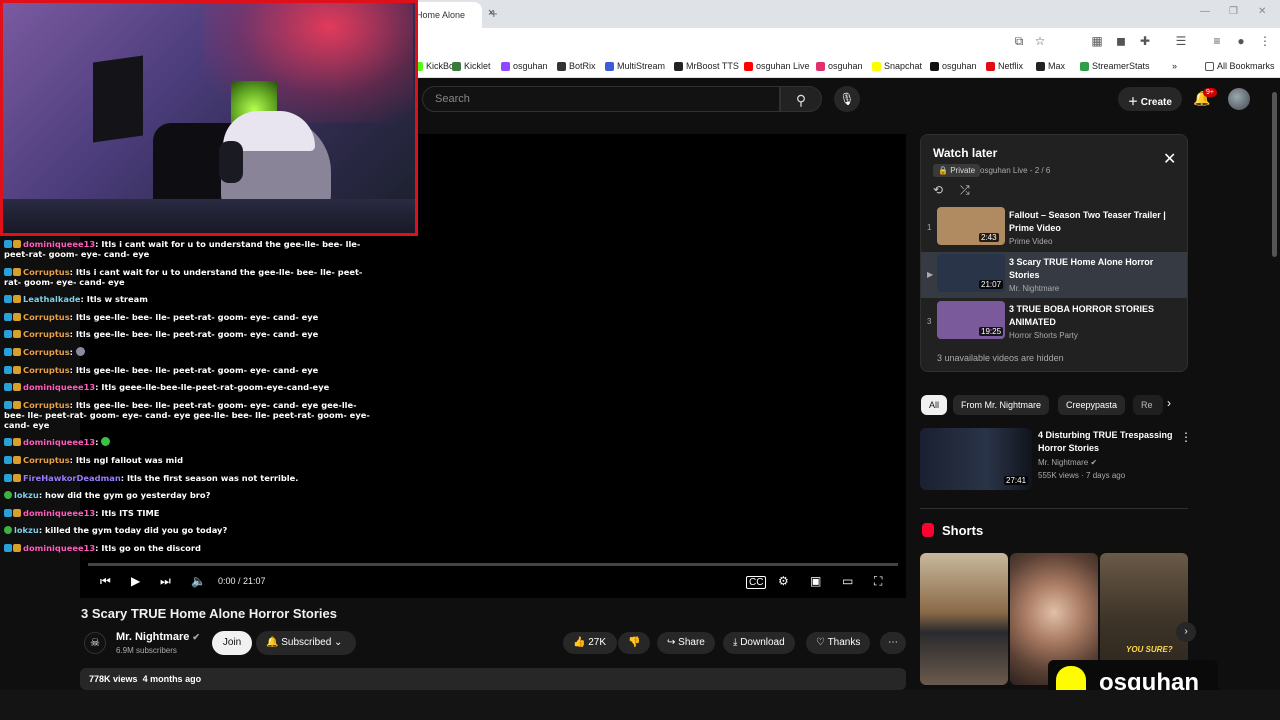 This screenshot has width=1280, height=720. Describe the element at coordinates (46, 351) in the screenshot. I see `chat-username: Corruptus` at that location.